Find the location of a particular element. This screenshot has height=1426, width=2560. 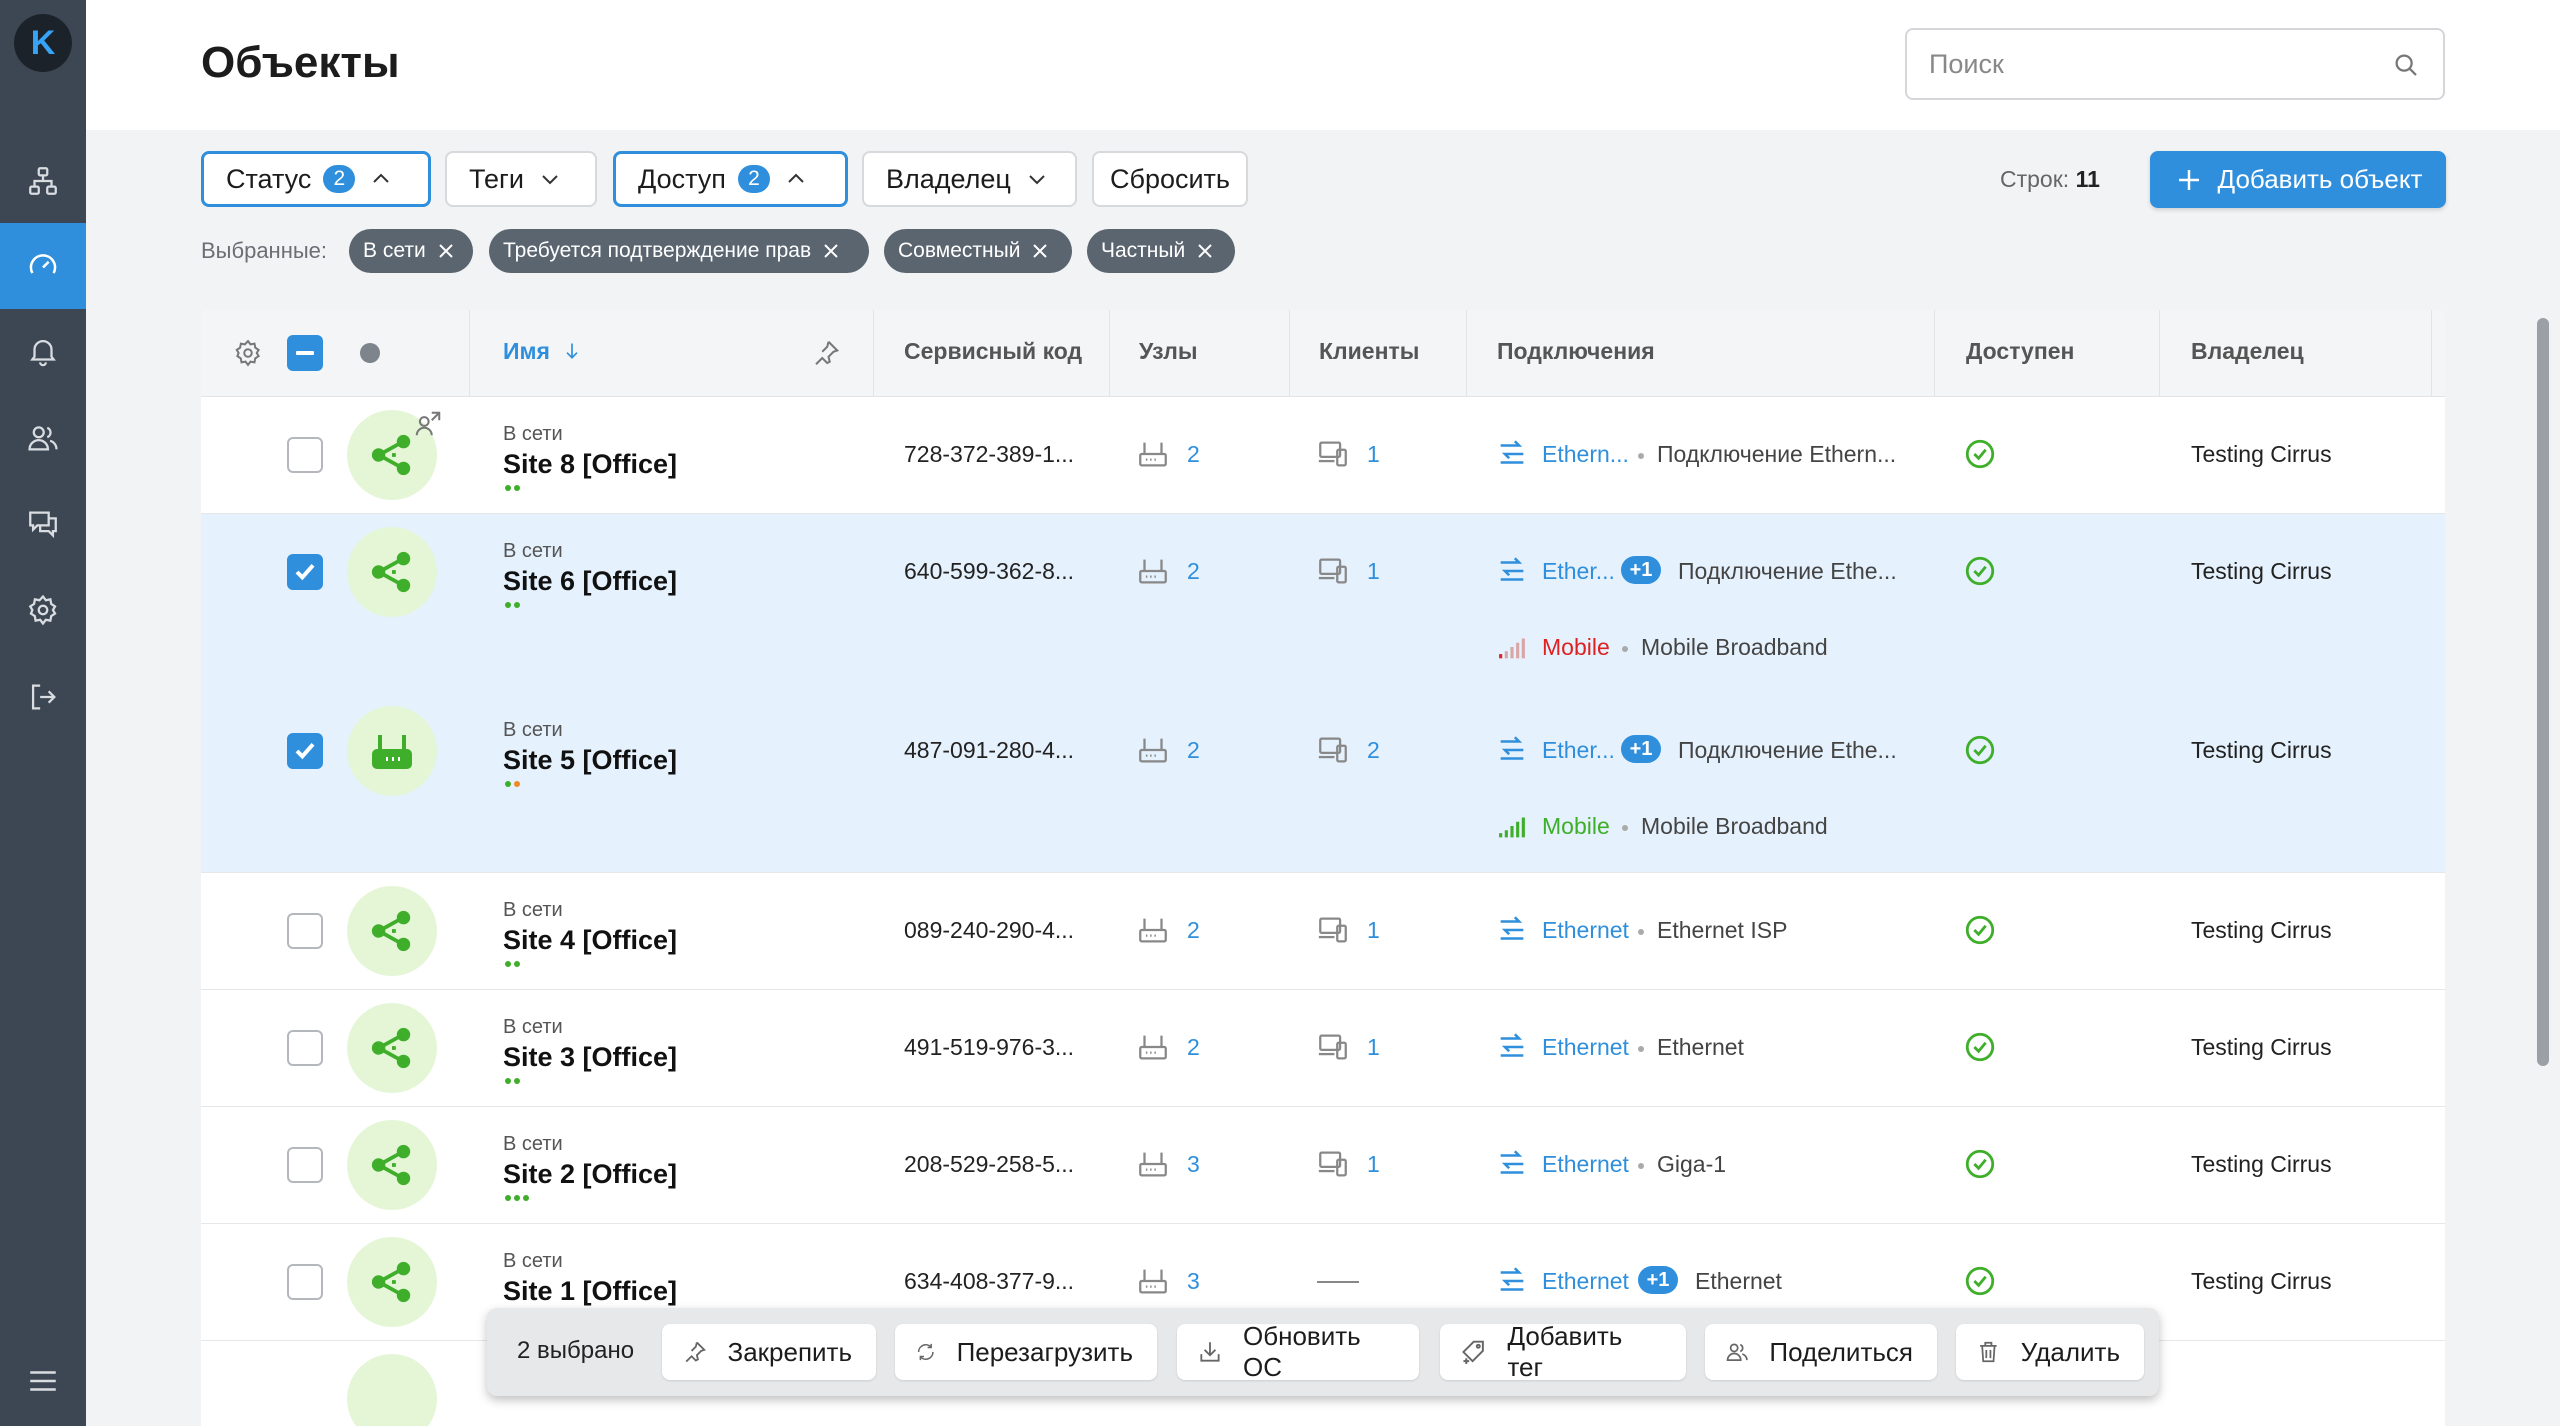

row-site-name: Site 6 [Office] is located at coordinates (590, 581).